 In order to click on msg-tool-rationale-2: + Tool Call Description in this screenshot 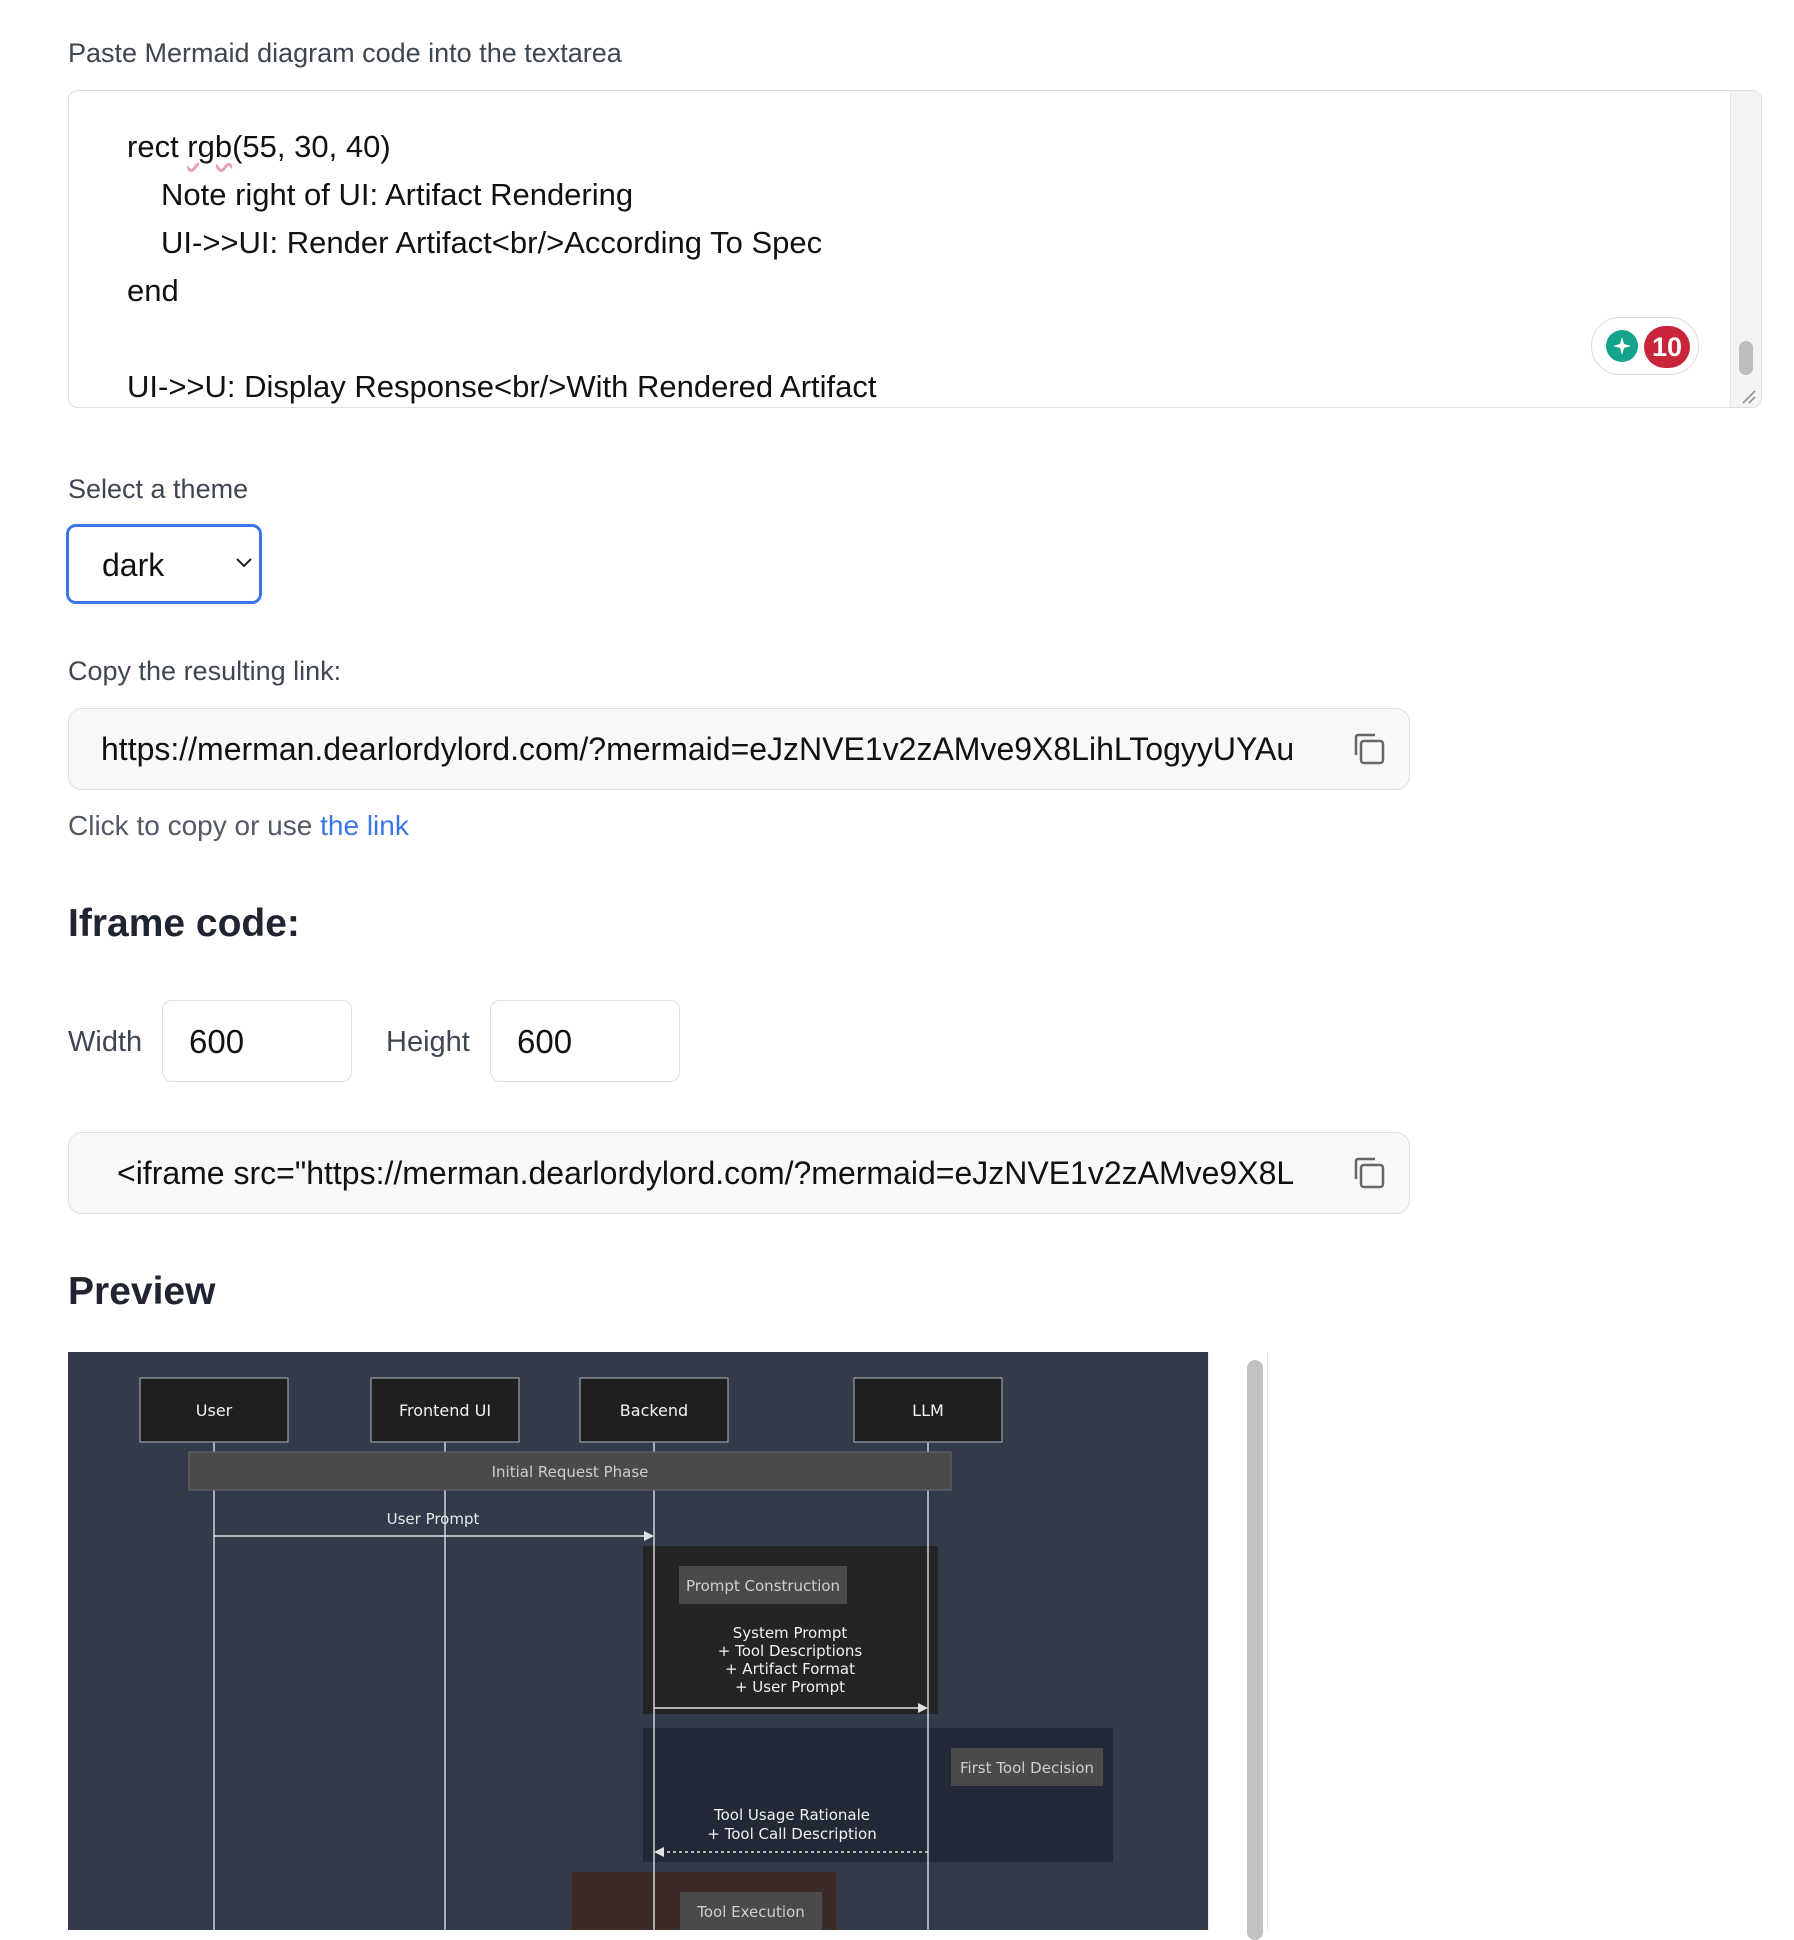, I will do `click(791, 1834)`.